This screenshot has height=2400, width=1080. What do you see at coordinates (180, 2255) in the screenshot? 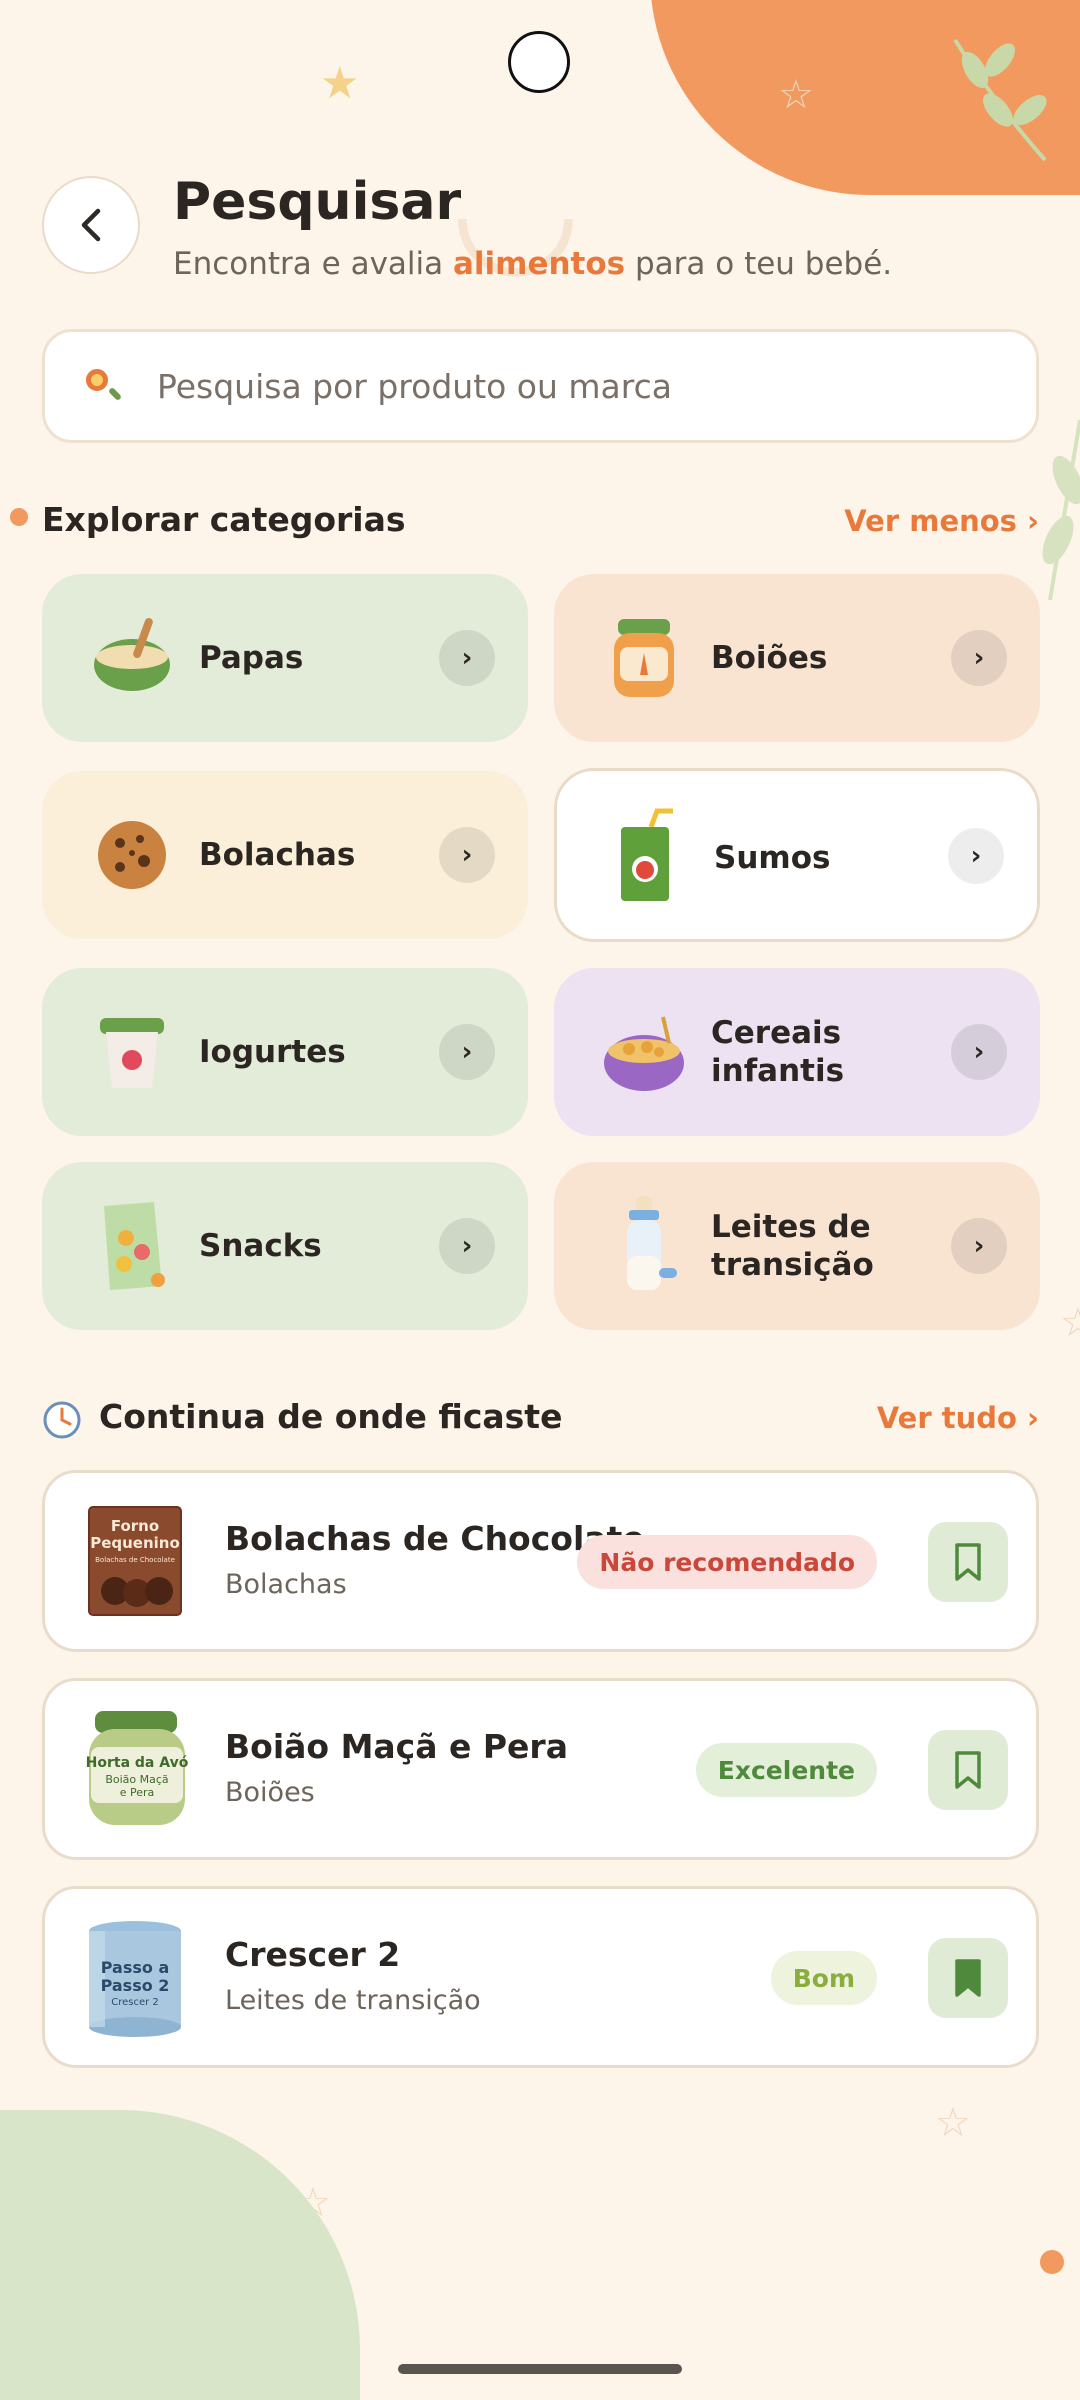
I see `green-corner-blob` at bounding box center [180, 2255].